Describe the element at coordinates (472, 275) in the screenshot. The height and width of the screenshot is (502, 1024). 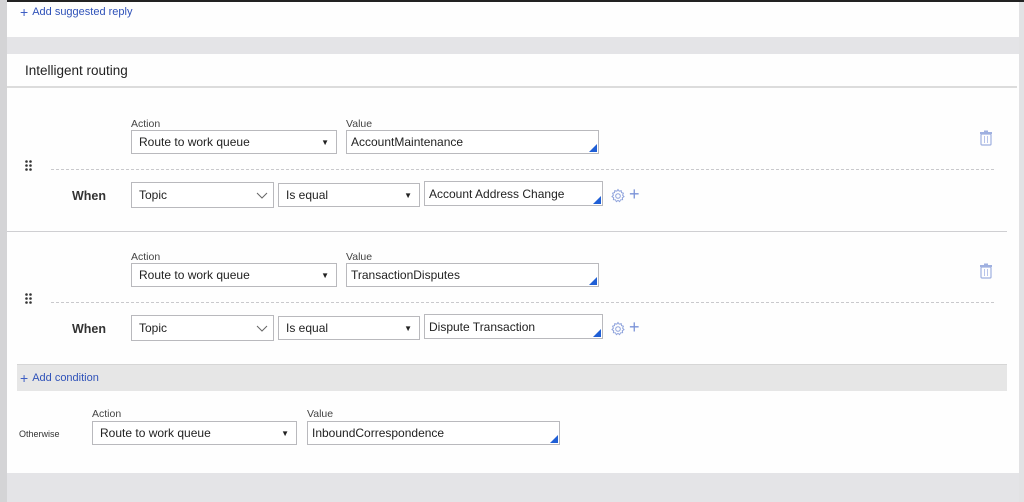
I see `value-input: TransactionDisputes` at that location.